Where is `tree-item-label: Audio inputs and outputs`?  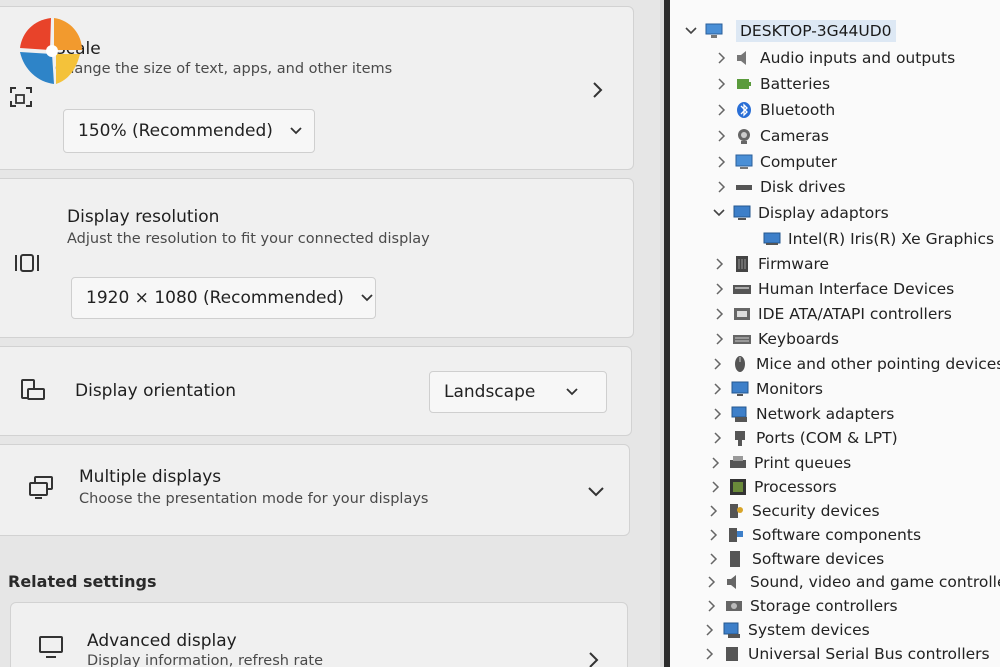
tree-item-label: Audio inputs and outputs is located at coordinates (858, 58).